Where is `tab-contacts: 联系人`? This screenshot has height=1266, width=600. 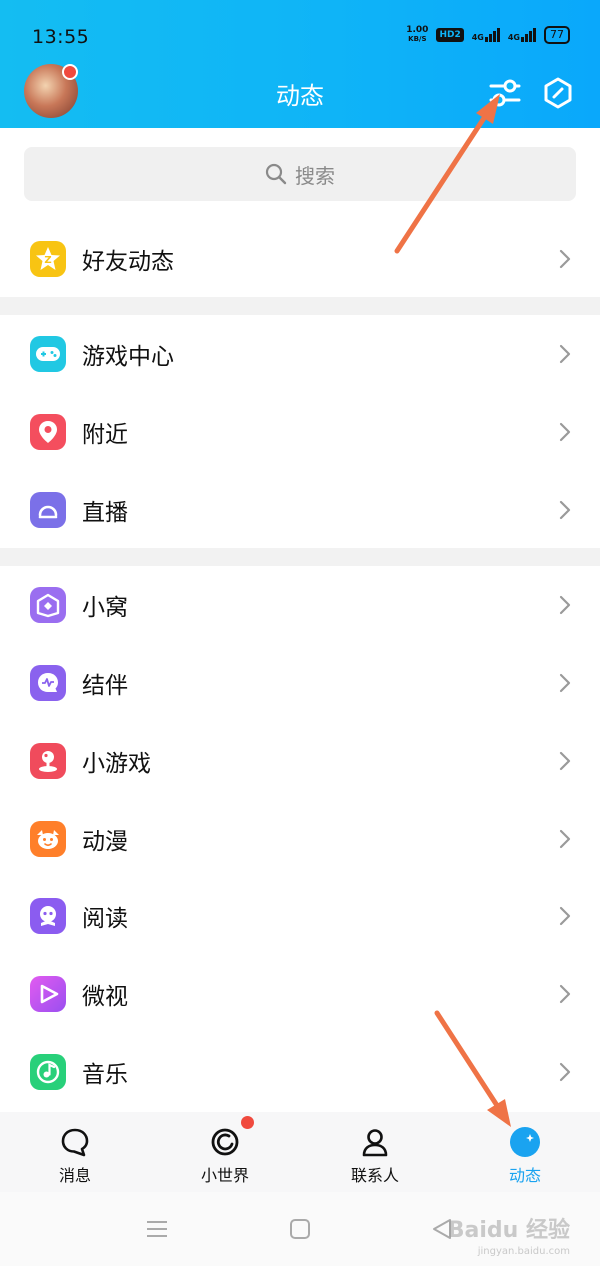
tab-contacts: 联系人 is located at coordinates (375, 1152).